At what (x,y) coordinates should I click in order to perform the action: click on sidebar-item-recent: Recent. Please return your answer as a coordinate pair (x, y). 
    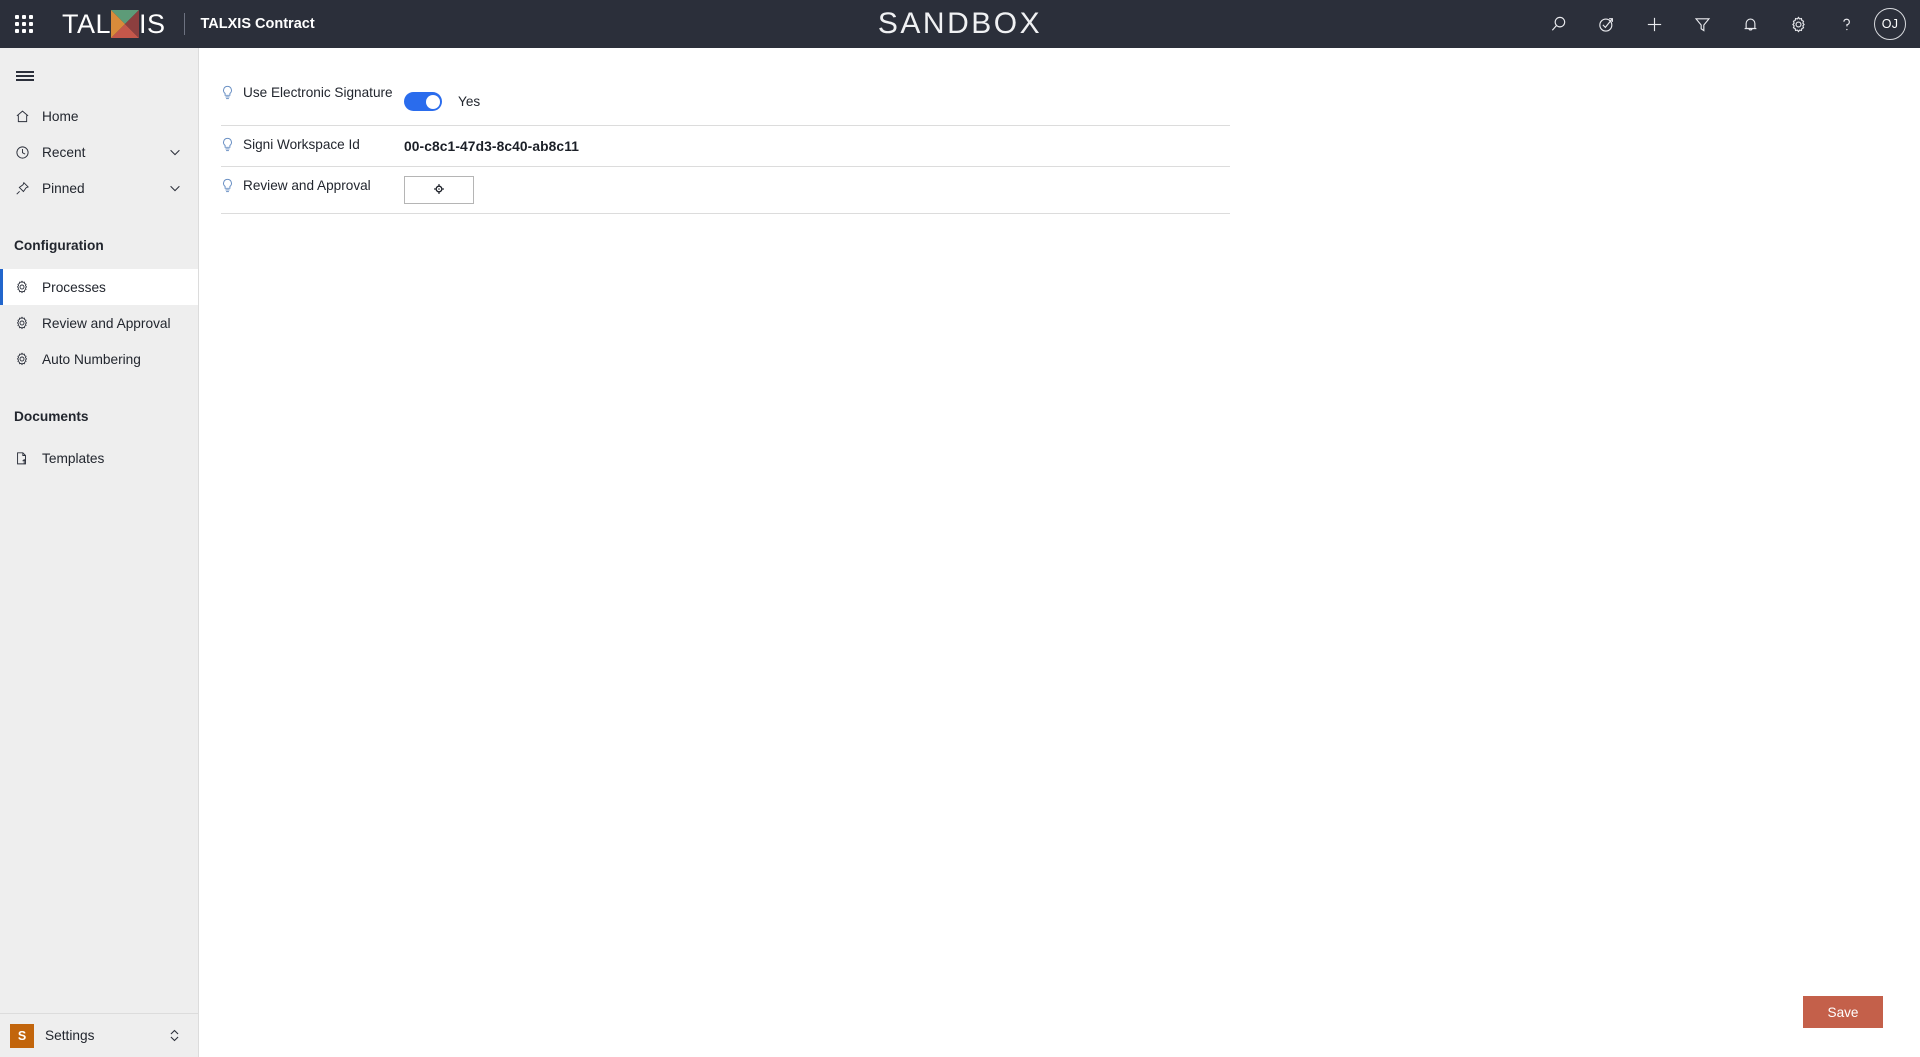
    Looking at the image, I should click on (99, 152).